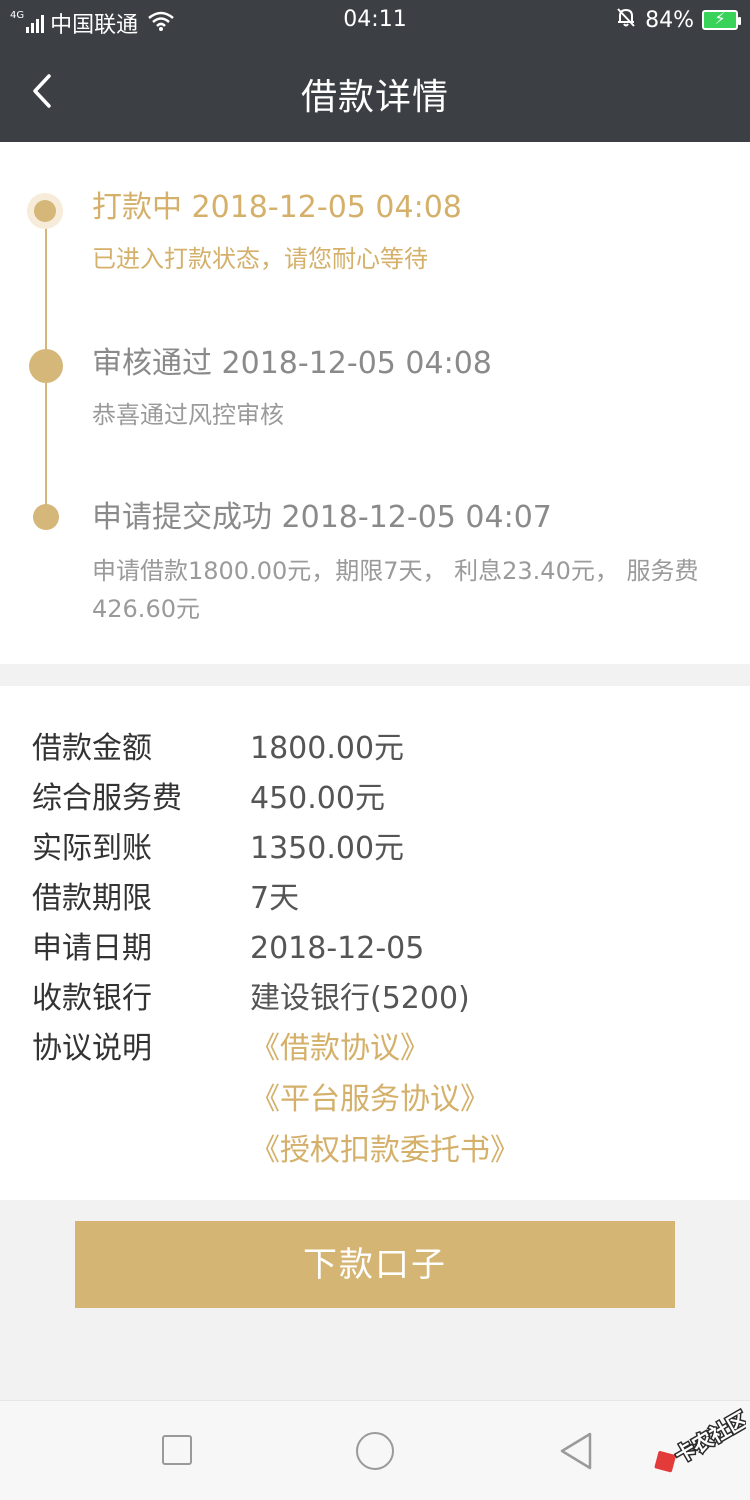 The height and width of the screenshot is (1500, 750). Describe the element at coordinates (337, 948) in the screenshot. I see `detail-value: 2018-12-05` at that location.